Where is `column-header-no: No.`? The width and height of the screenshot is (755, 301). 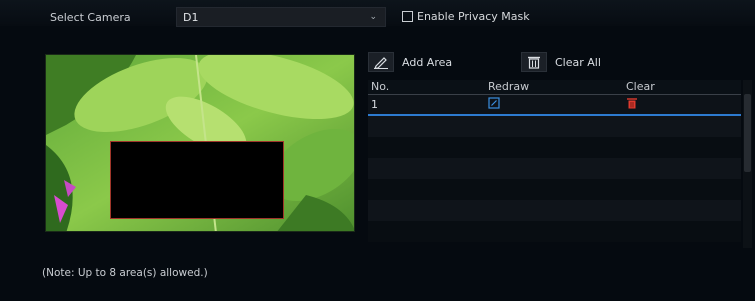 column-header-no: No. is located at coordinates (380, 86).